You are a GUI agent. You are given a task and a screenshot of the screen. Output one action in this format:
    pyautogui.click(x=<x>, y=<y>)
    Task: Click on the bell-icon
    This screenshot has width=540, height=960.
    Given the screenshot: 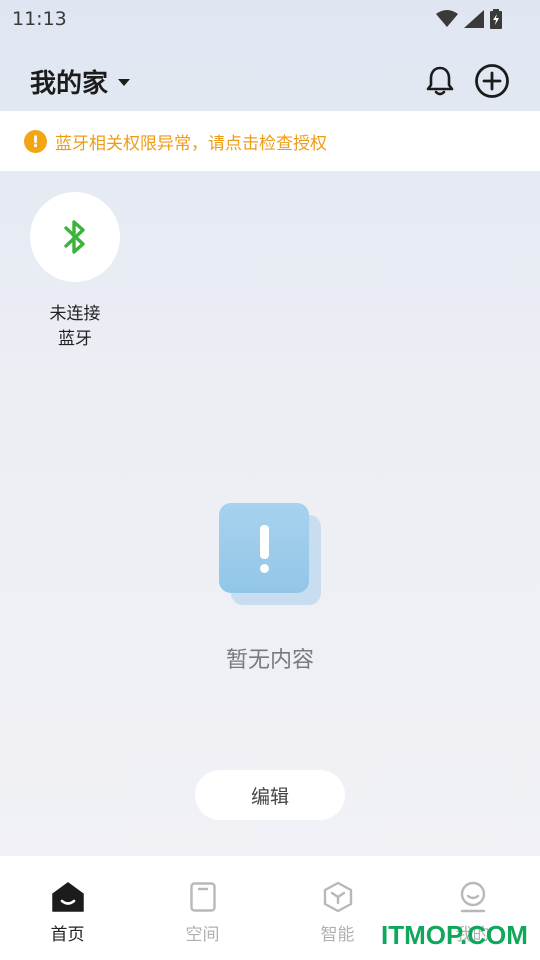 What is the action you would take?
    pyautogui.click(x=440, y=81)
    